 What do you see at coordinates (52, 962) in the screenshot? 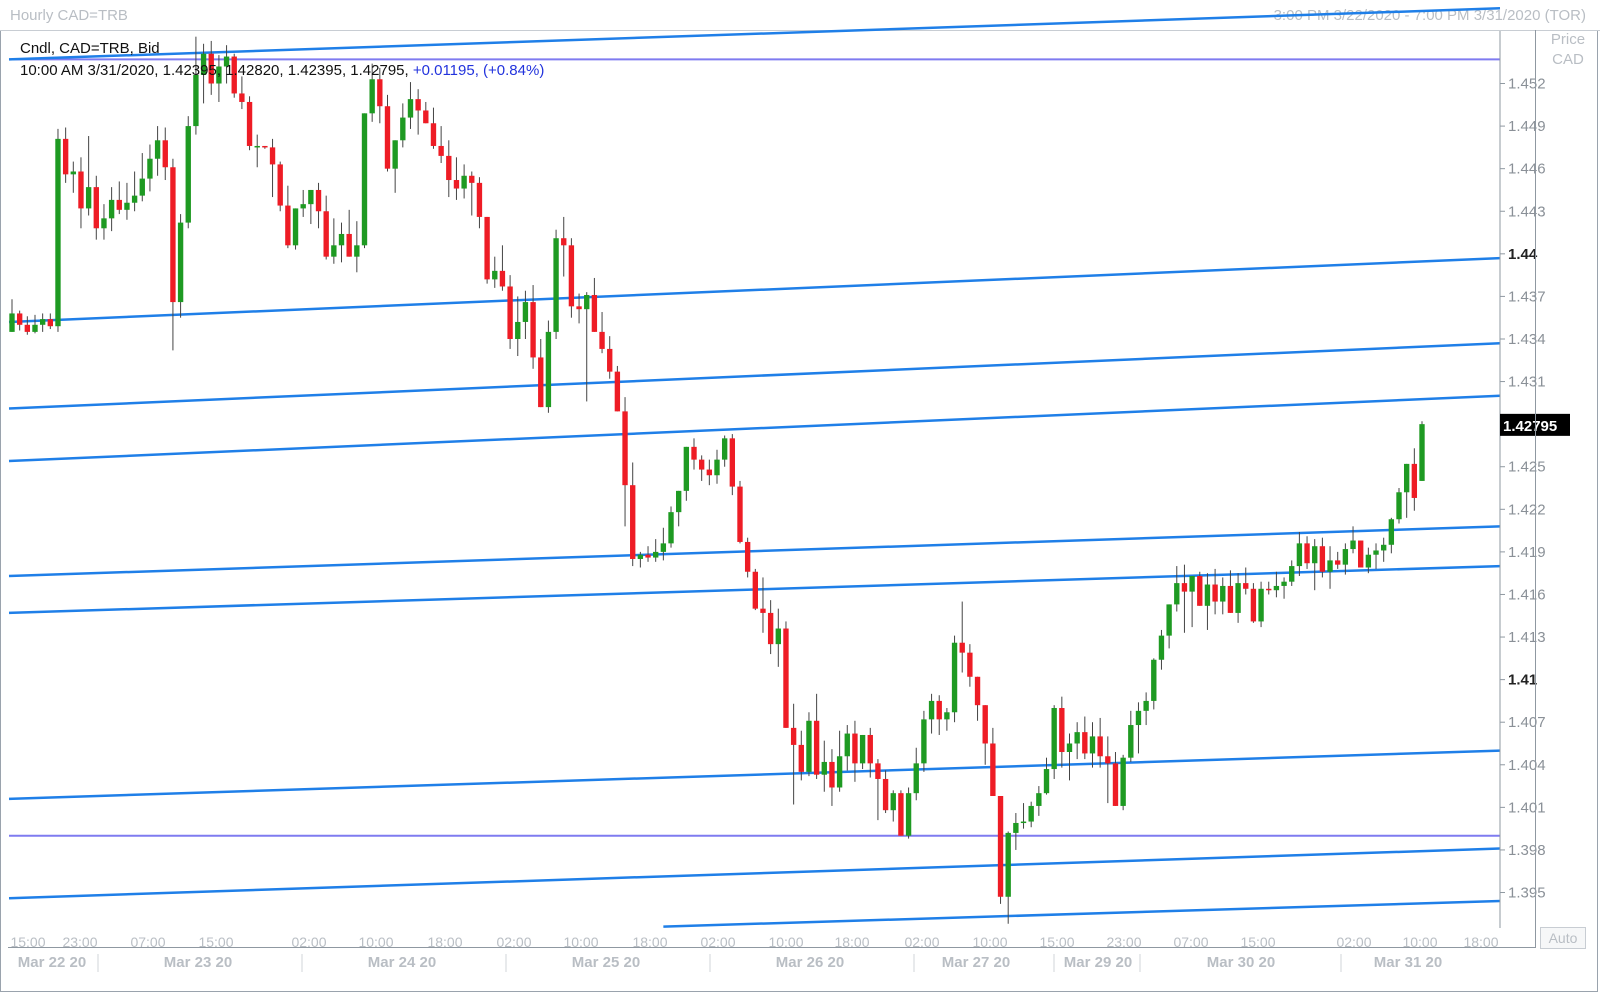
I see `date-tick-label: Mar 22 20` at bounding box center [52, 962].